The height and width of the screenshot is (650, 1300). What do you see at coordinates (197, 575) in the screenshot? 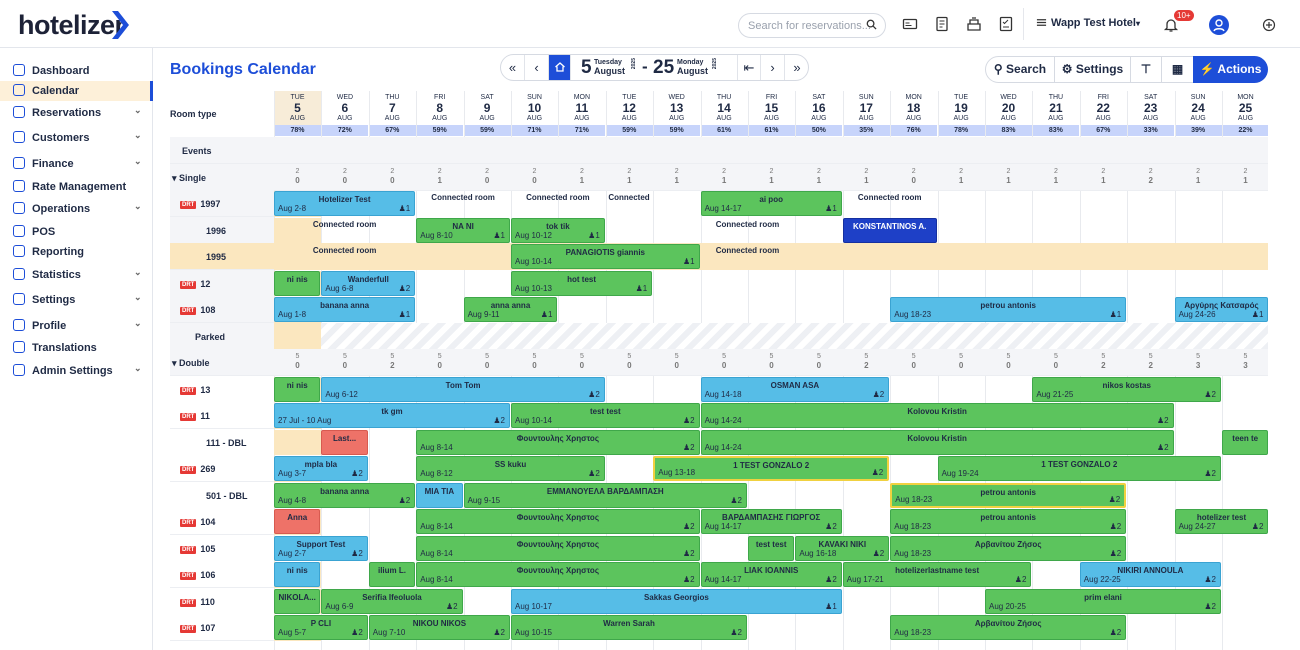
I see `room-label: DRT 106` at bounding box center [197, 575].